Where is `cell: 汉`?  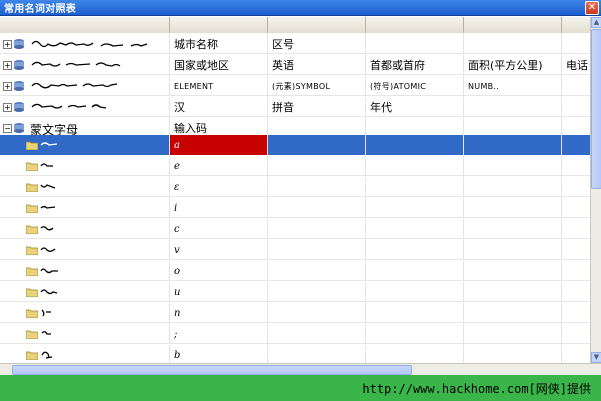 cell: 汉 is located at coordinates (219, 107).